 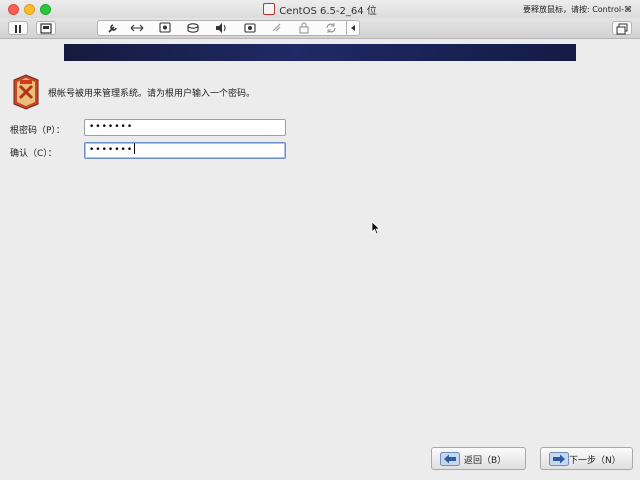 I want to click on disk-icon, so click(x=193, y=28).